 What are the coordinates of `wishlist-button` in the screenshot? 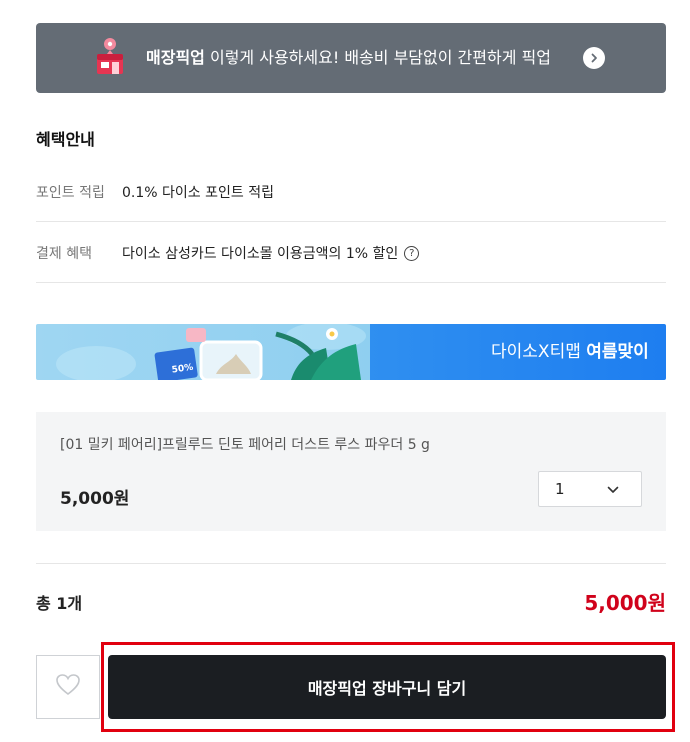 It's located at (68, 687).